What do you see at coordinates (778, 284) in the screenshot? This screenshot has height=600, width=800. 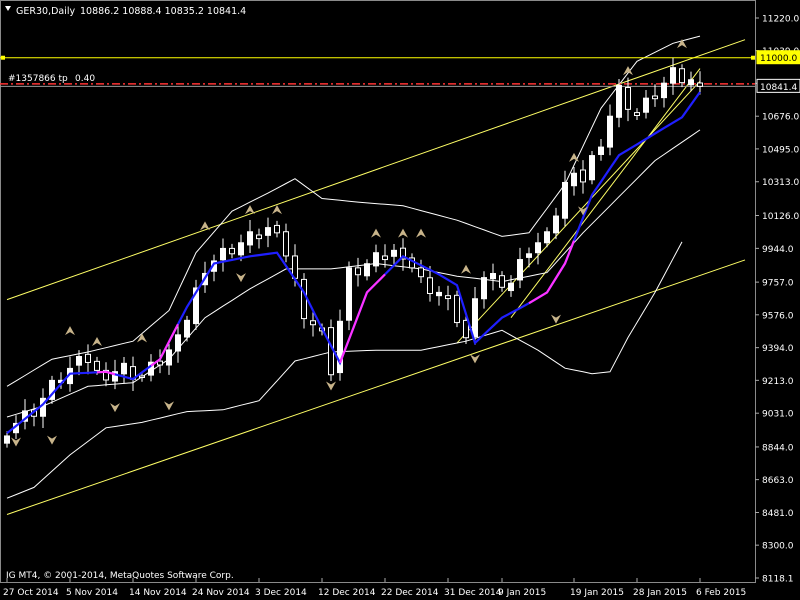 I see `price-tick-label: 9757.0` at bounding box center [778, 284].